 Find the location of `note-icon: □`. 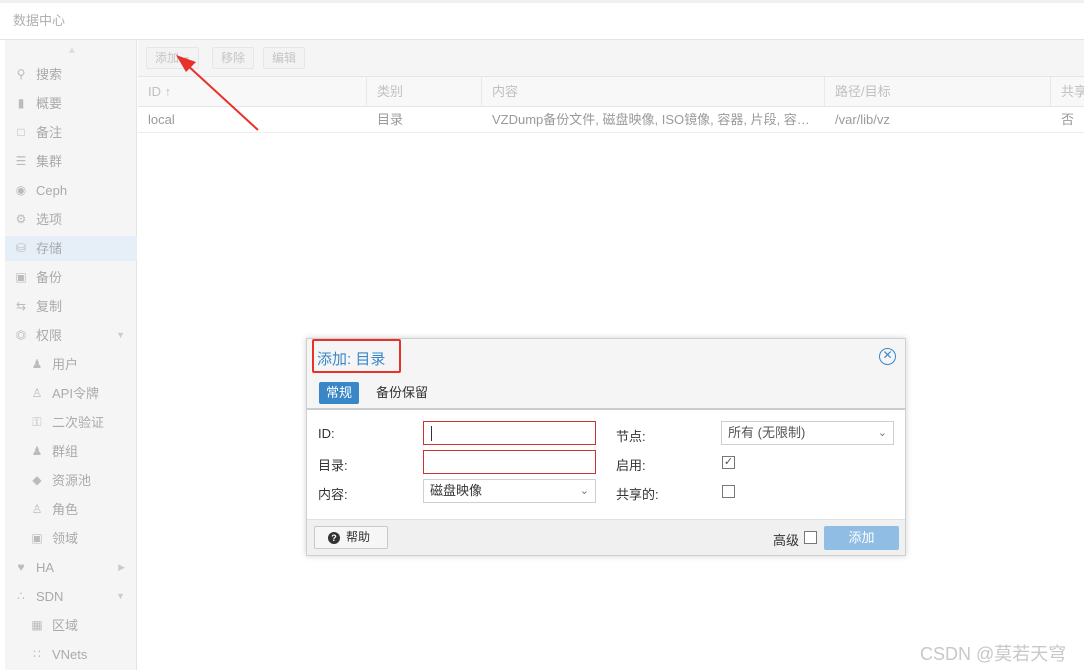

note-icon: □ is located at coordinates (21, 132).